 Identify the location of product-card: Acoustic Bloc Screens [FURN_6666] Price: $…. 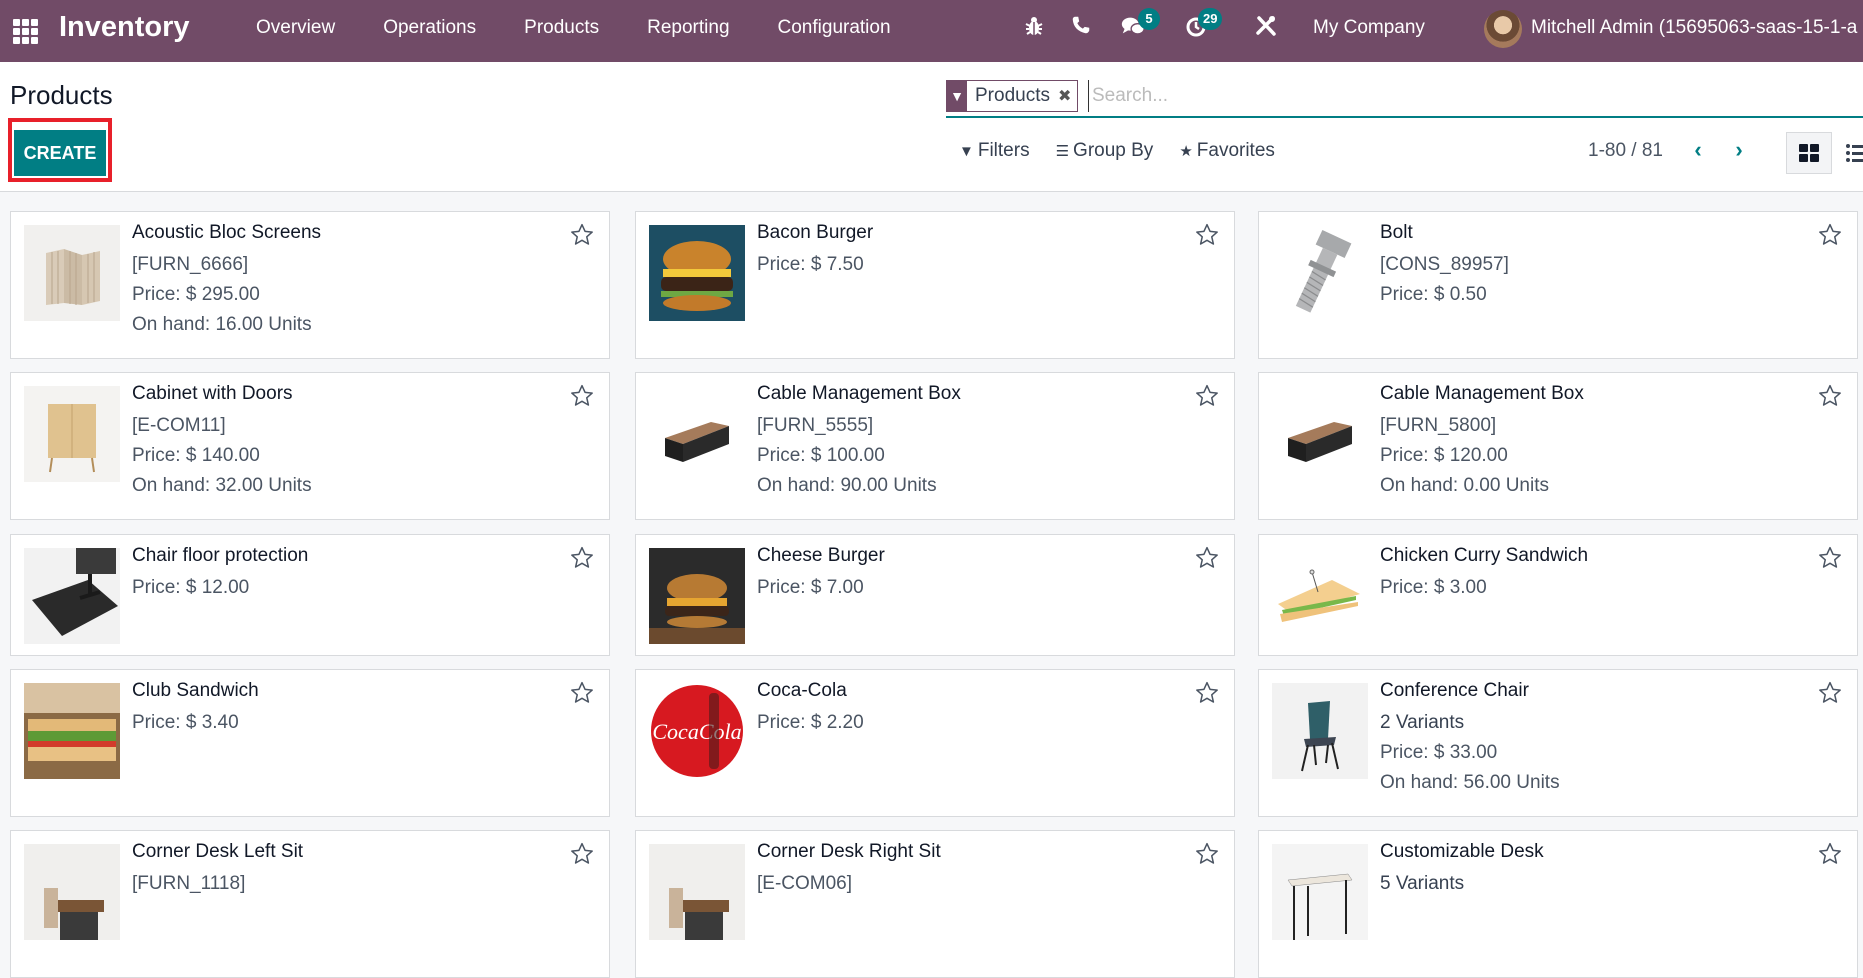
(310, 285).